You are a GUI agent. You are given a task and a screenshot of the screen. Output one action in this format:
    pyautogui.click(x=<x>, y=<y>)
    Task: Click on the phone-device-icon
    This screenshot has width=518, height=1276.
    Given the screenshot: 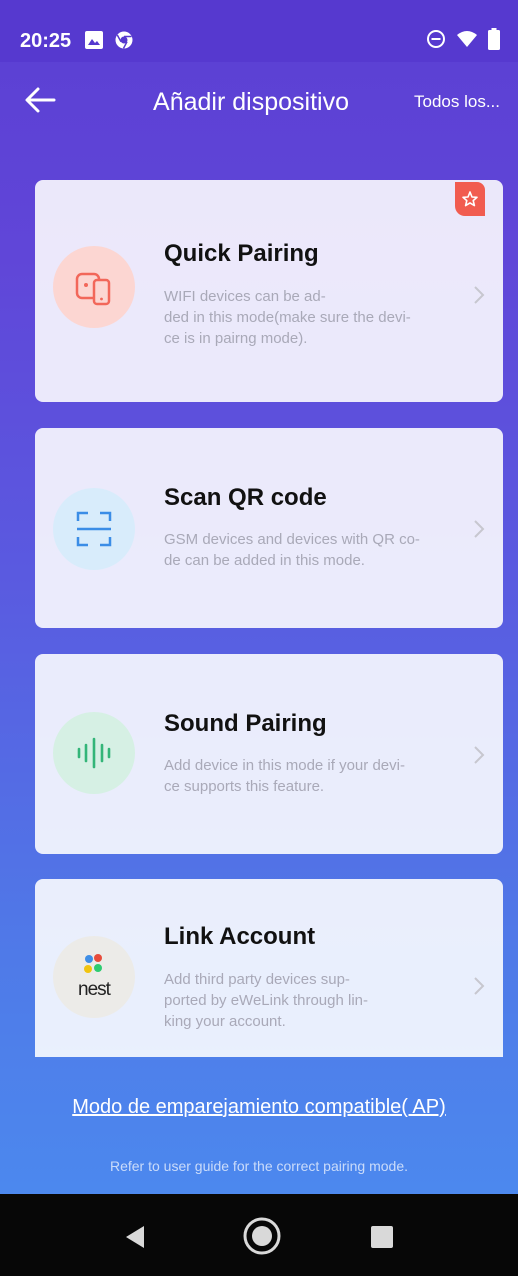 What is the action you would take?
    pyautogui.click(x=93, y=289)
    